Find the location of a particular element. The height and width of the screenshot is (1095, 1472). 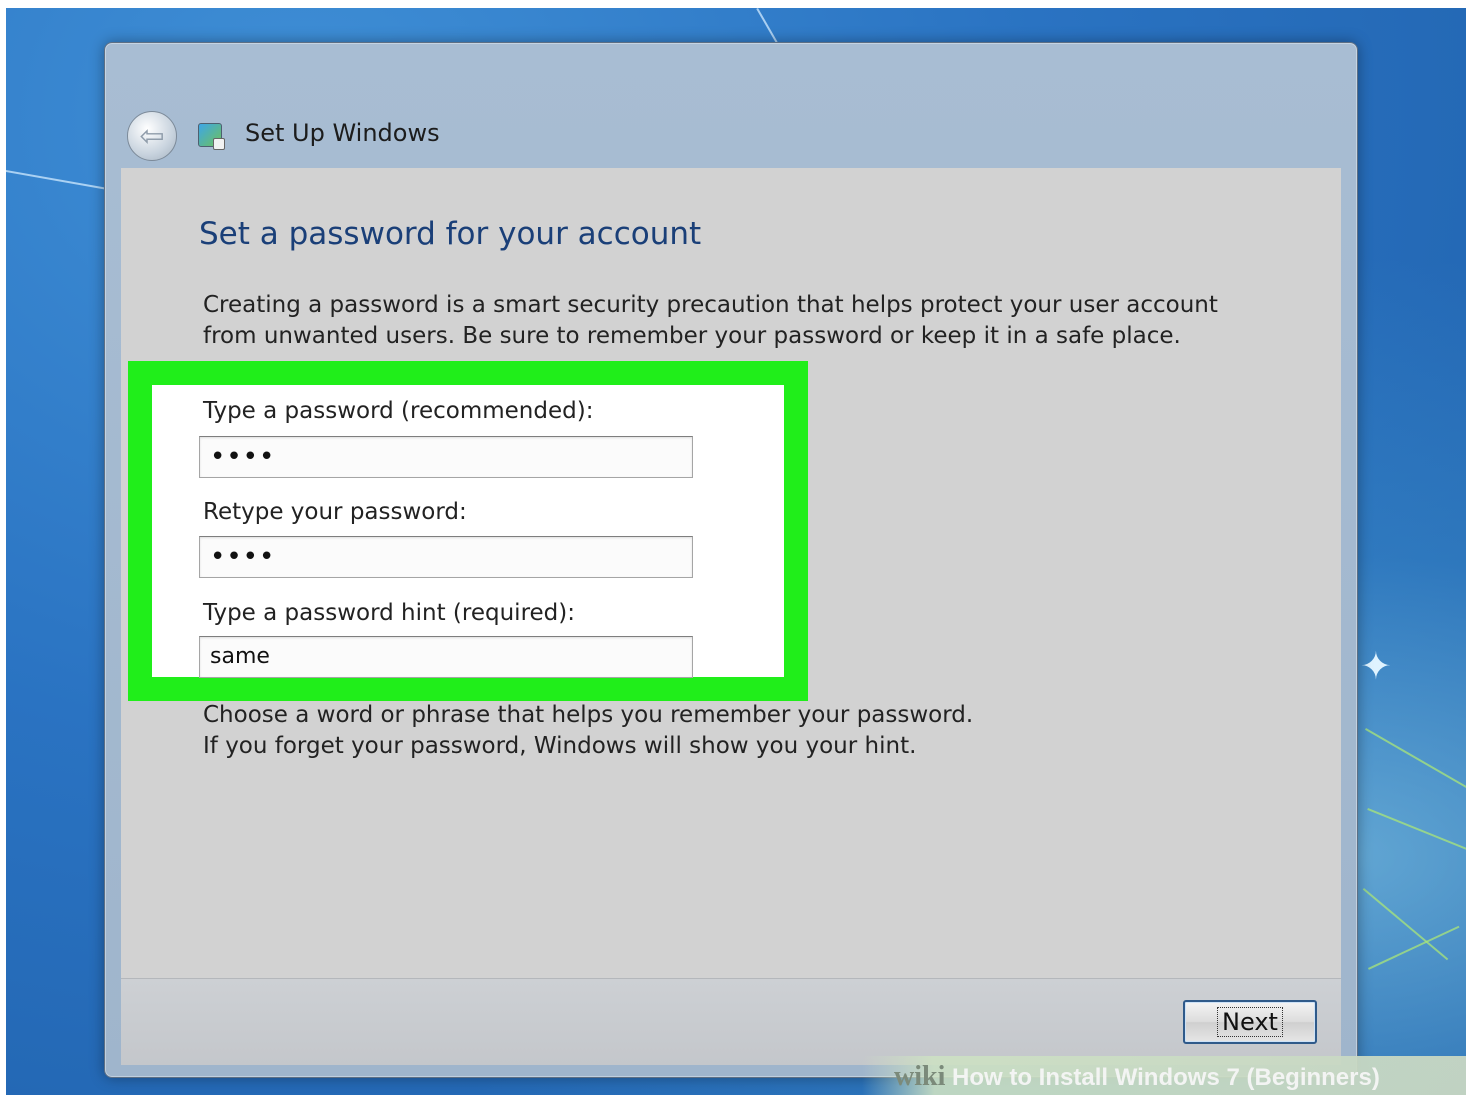

next-button: Next is located at coordinates (1250, 1022).